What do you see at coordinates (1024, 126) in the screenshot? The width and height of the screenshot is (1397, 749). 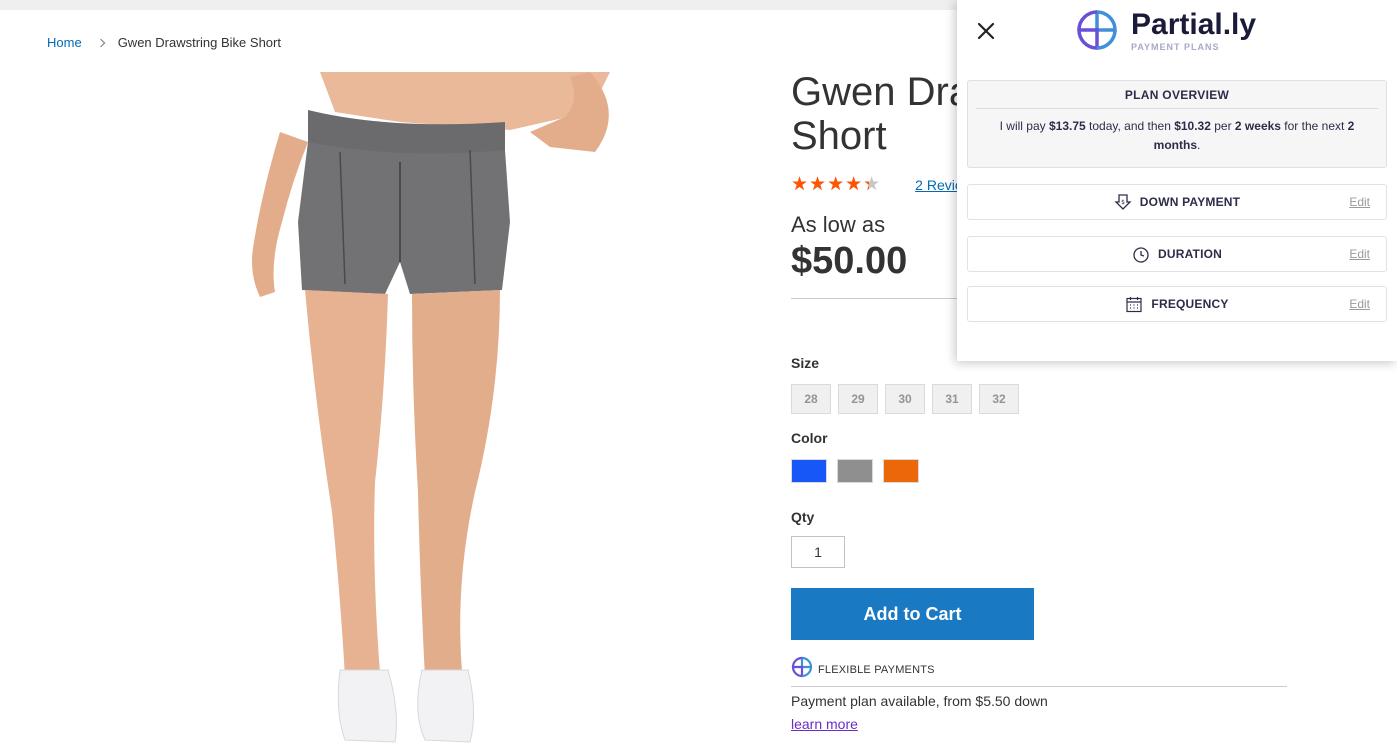 I see `overview-text-part: I will pay` at bounding box center [1024, 126].